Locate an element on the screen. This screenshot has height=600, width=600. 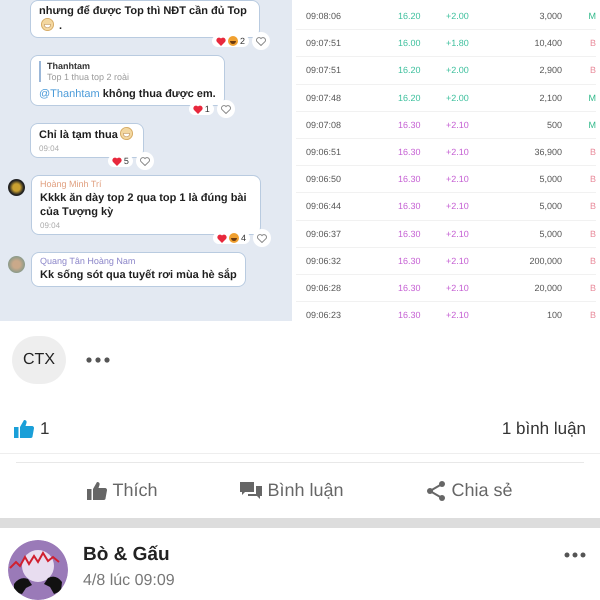
trade-time: 09:06:23 is located at coordinates (324, 315).